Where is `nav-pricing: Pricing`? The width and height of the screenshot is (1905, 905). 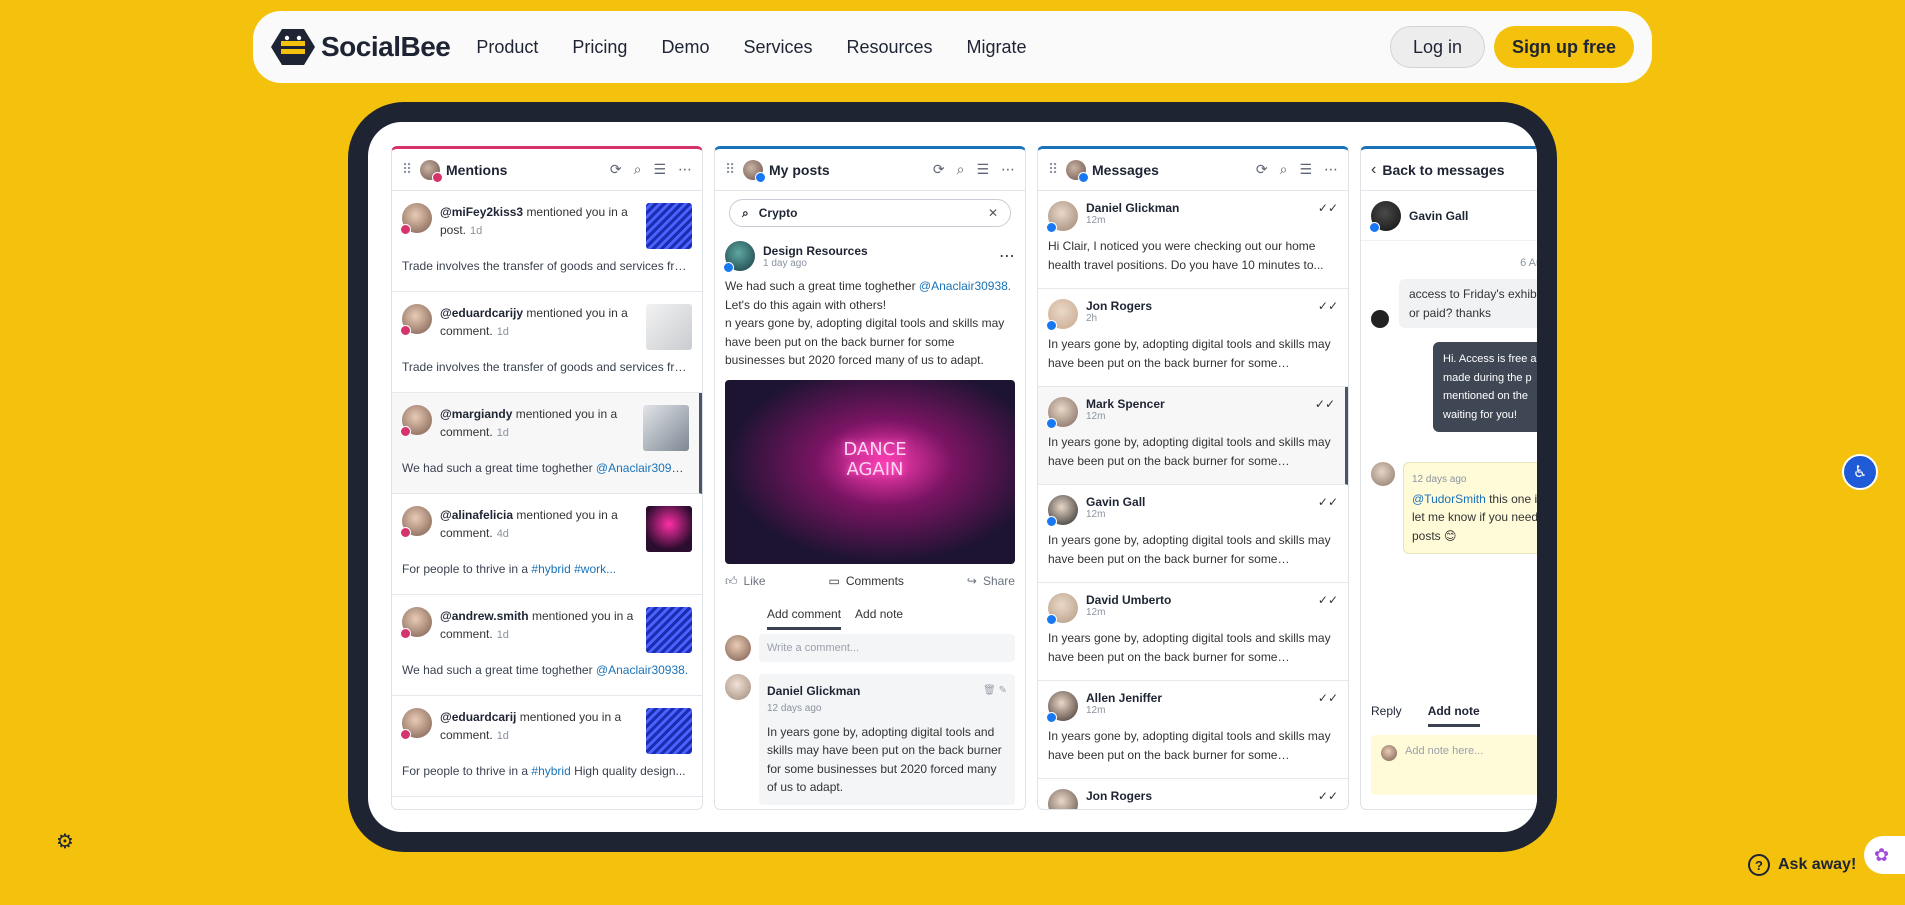
nav-pricing: Pricing is located at coordinates (599, 47).